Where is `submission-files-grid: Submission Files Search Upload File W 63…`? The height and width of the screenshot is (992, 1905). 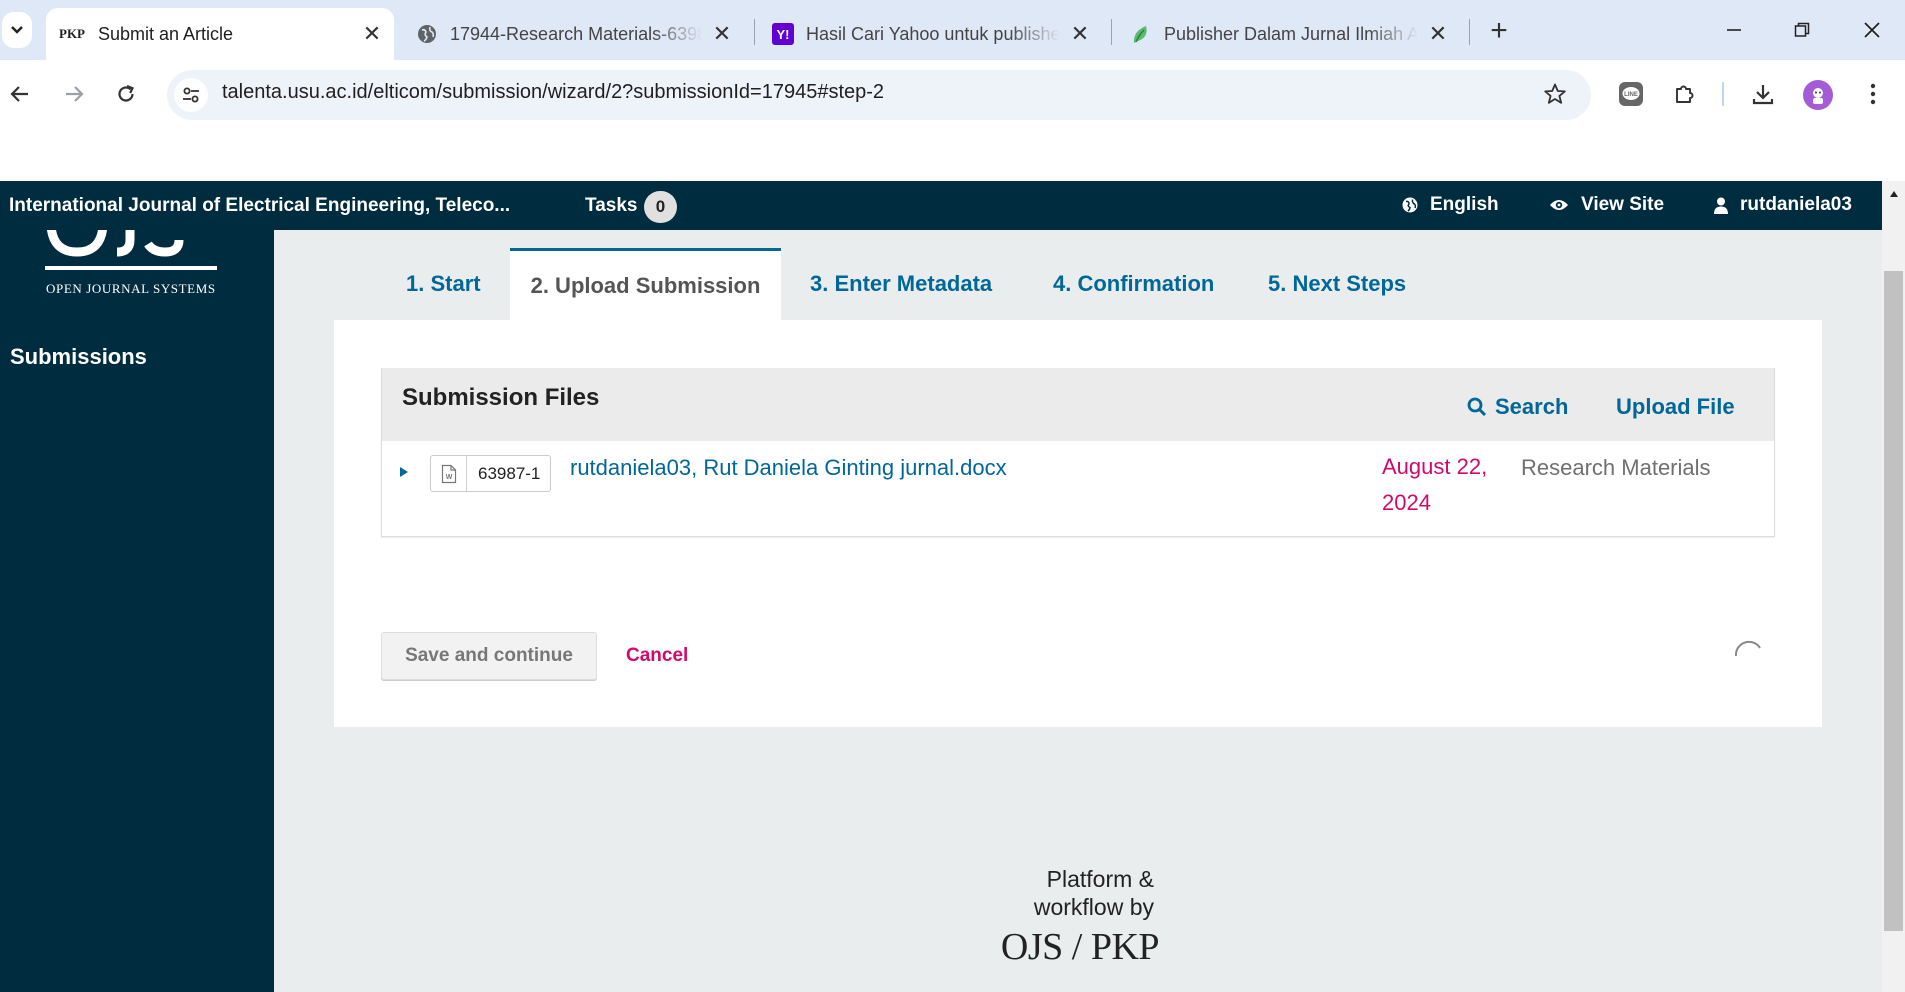
submission-files-grid: Submission Files Search Upload File W 63… is located at coordinates (1078, 452).